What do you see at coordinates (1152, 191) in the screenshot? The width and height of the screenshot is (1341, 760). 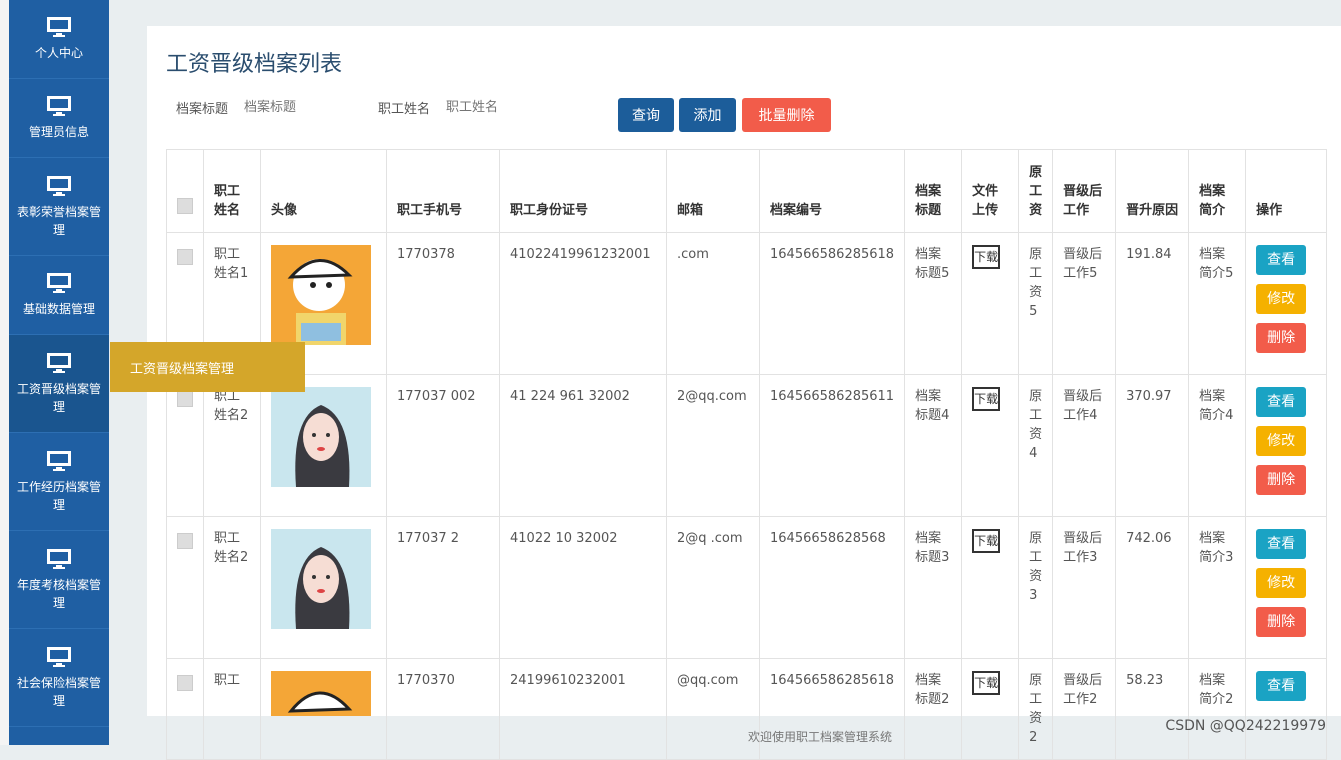 I see `column-header: 晋升原因` at bounding box center [1152, 191].